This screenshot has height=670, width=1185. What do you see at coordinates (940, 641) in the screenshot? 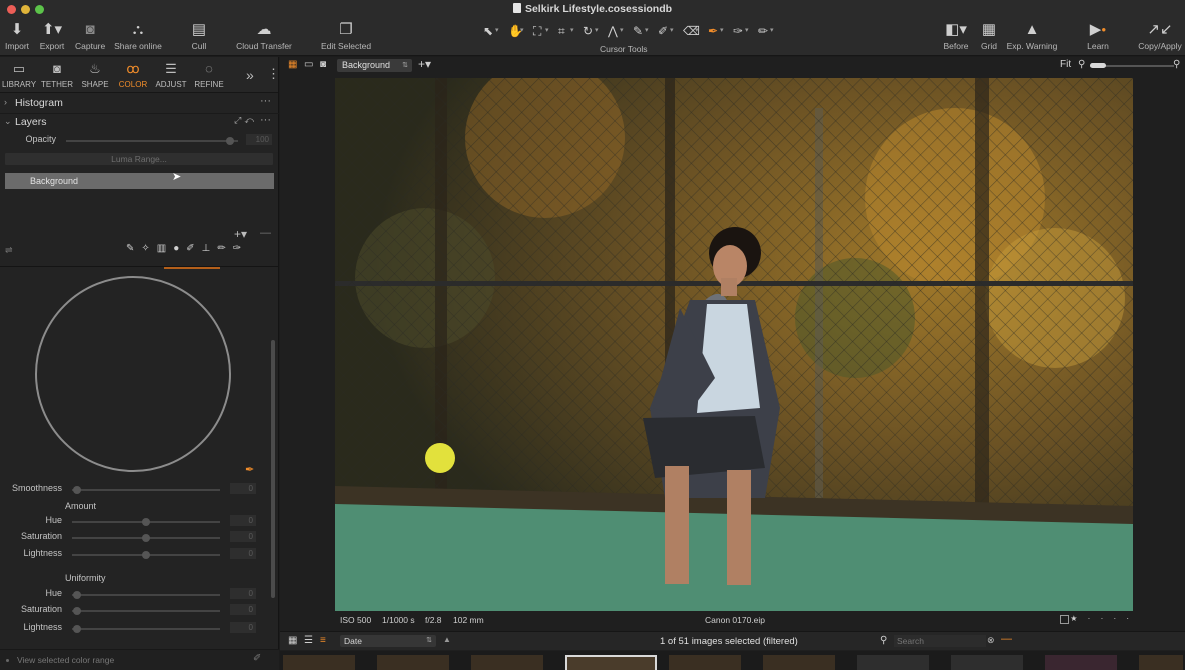
I see `search-input` at bounding box center [940, 641].